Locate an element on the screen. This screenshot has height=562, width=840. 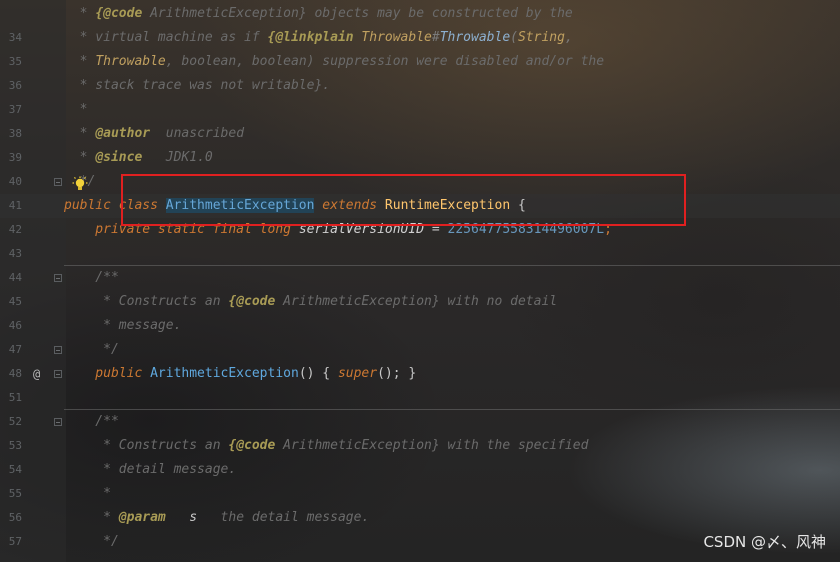
code-token: @param is located at coordinates (142, 517).